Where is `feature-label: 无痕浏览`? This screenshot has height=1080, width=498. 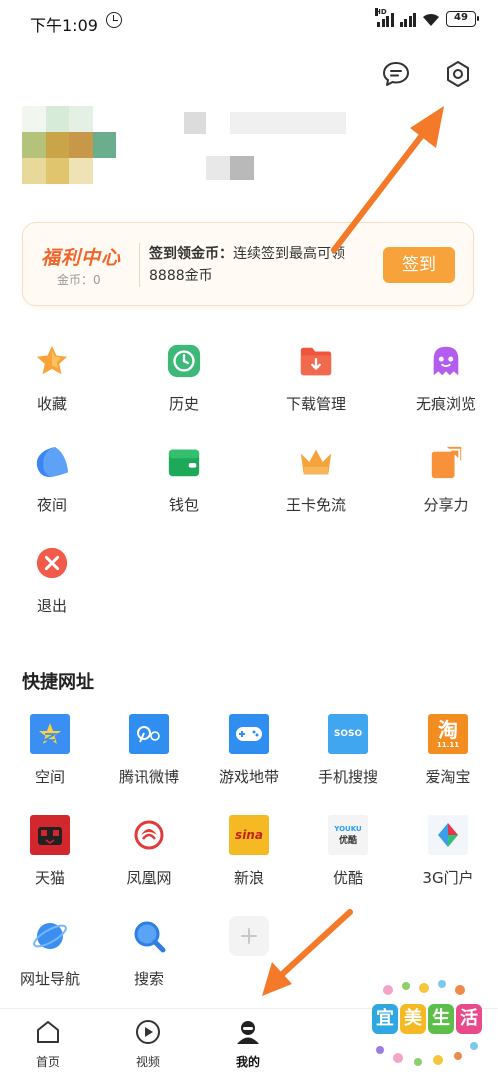 feature-label: 无痕浏览 is located at coordinates (445, 404).